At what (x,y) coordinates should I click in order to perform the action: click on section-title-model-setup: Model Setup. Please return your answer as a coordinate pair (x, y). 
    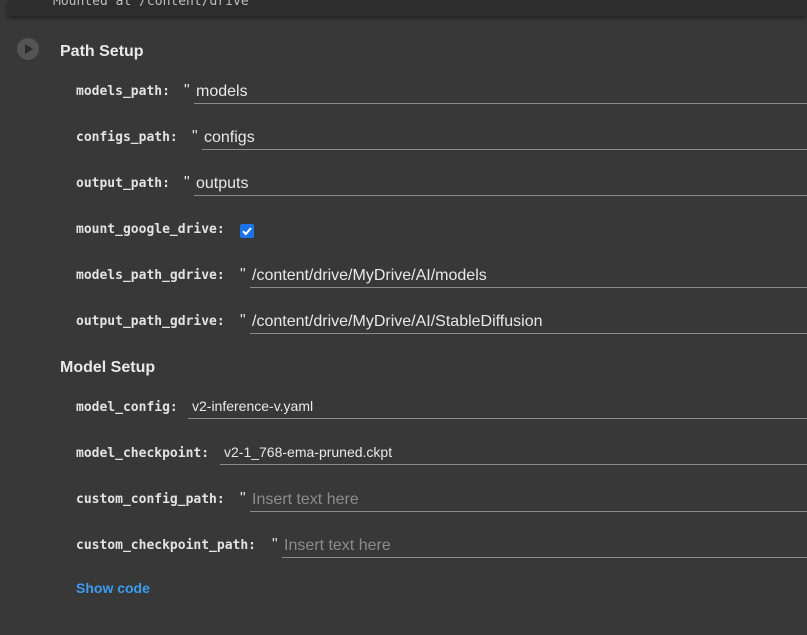
    Looking at the image, I should click on (108, 367).